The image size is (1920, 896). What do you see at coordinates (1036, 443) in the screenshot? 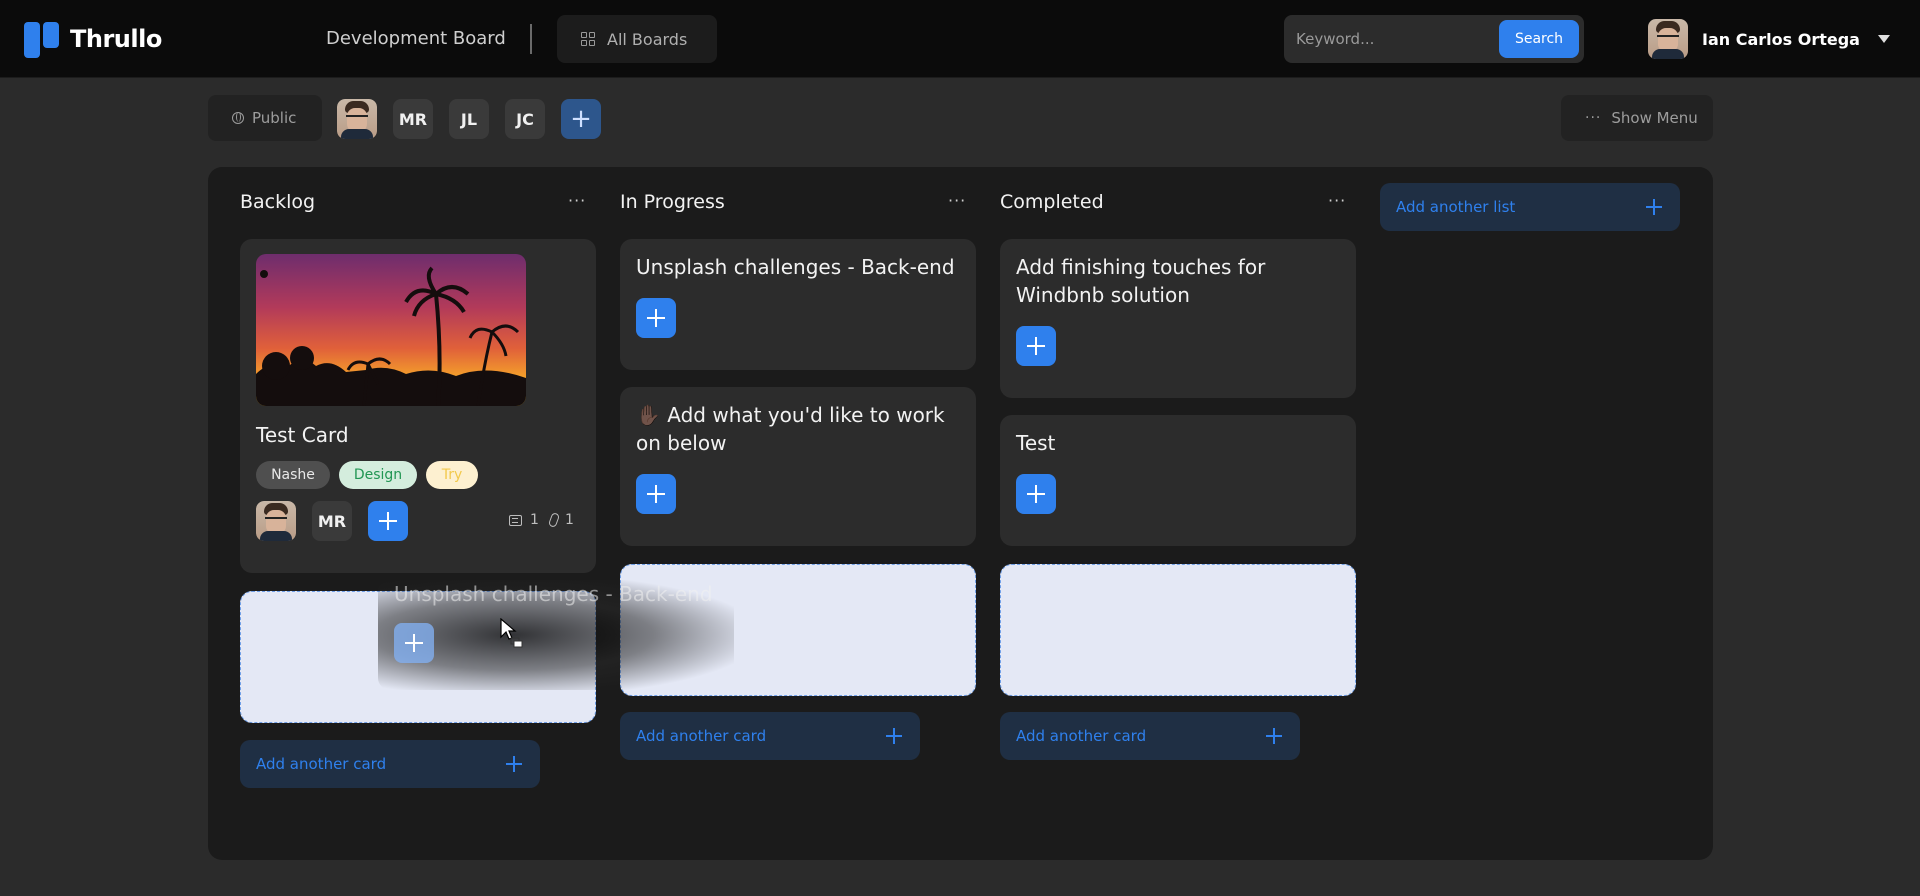
I see `card-title: Test` at bounding box center [1036, 443].